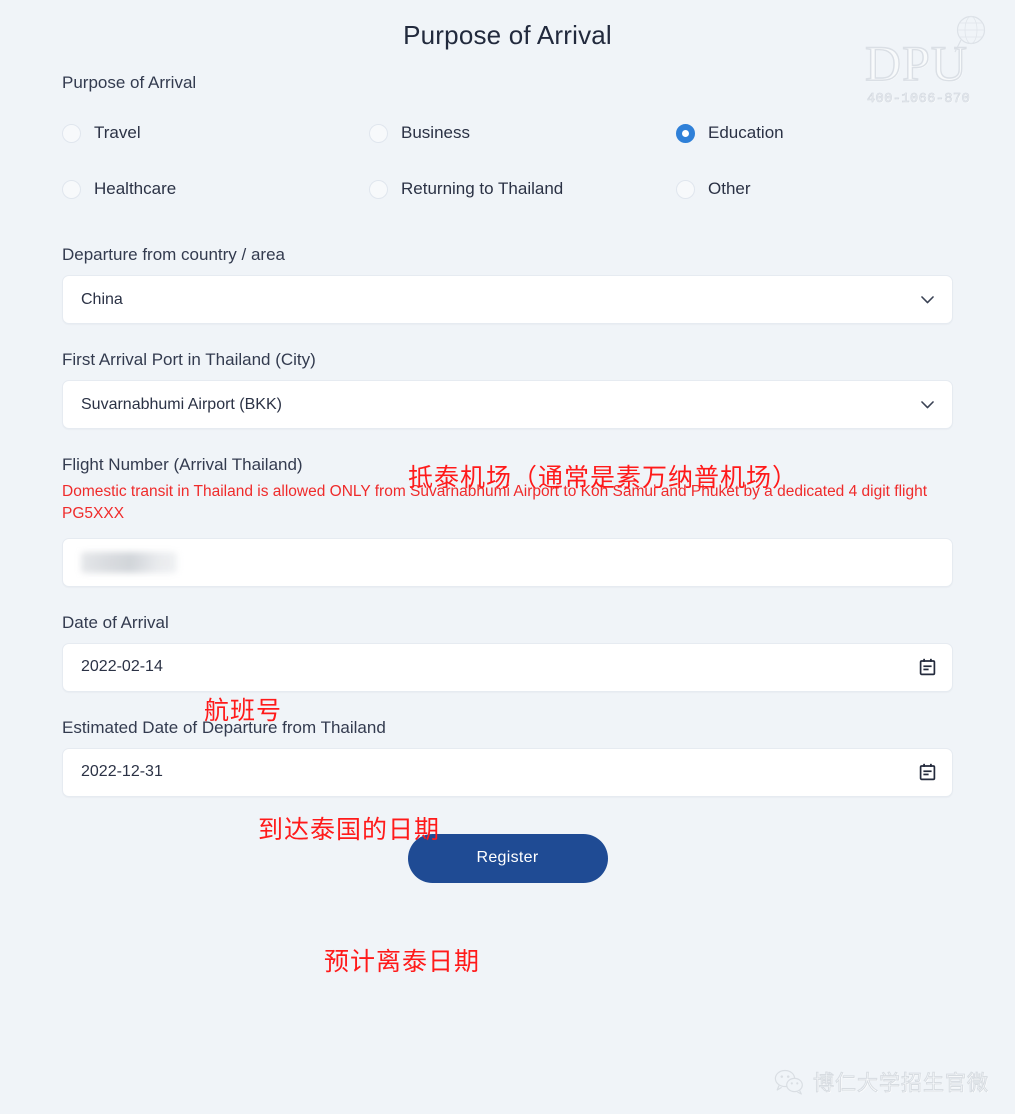 This screenshot has height=1114, width=1015. What do you see at coordinates (916, 63) in the screenshot?
I see `dpu-logo-text: DPU` at bounding box center [916, 63].